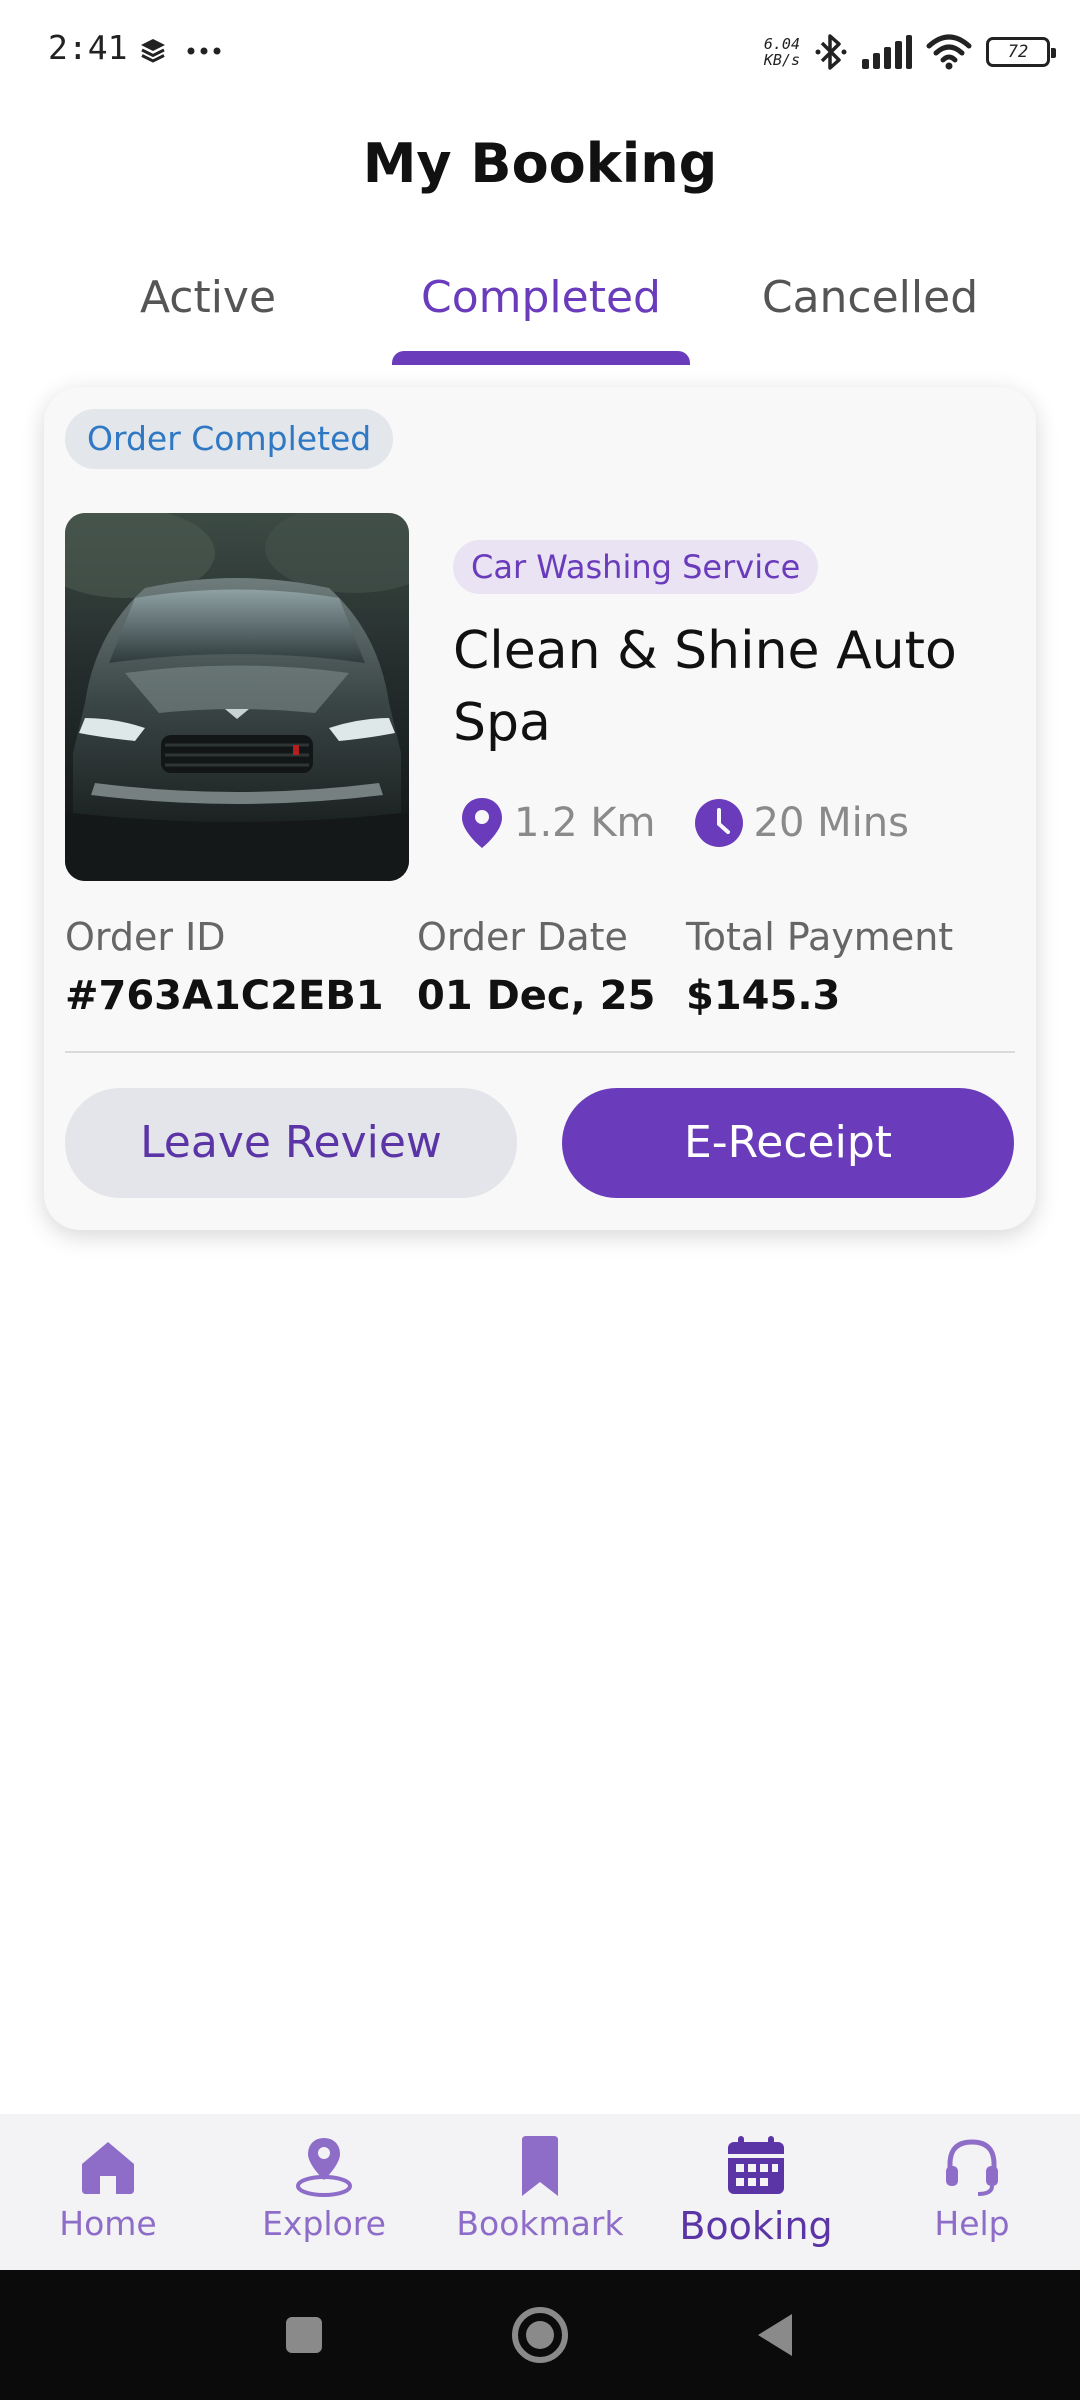 The image size is (1080, 2400). I want to click on nav-booking: Booking, so click(756, 2191).